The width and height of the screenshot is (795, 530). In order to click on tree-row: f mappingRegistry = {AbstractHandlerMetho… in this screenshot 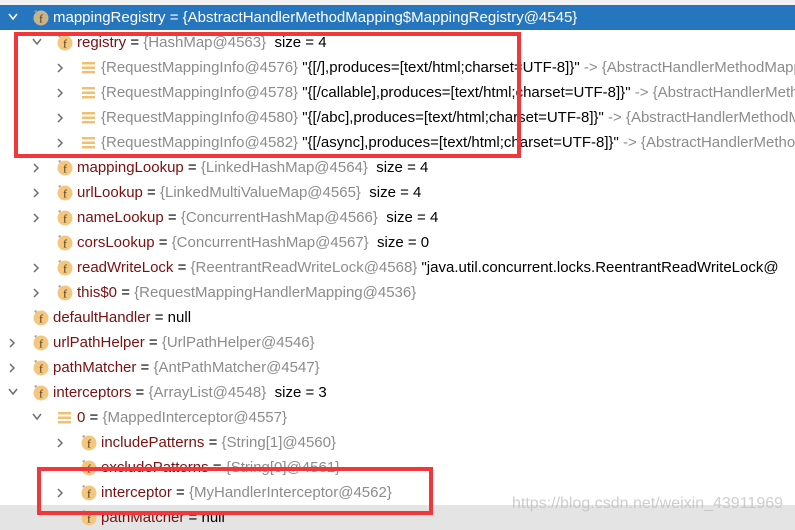, I will do `click(397, 17)`.